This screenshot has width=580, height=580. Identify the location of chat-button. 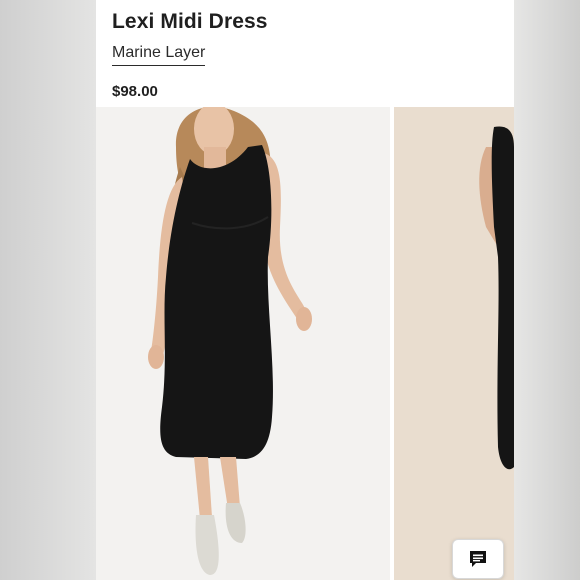
(478, 559).